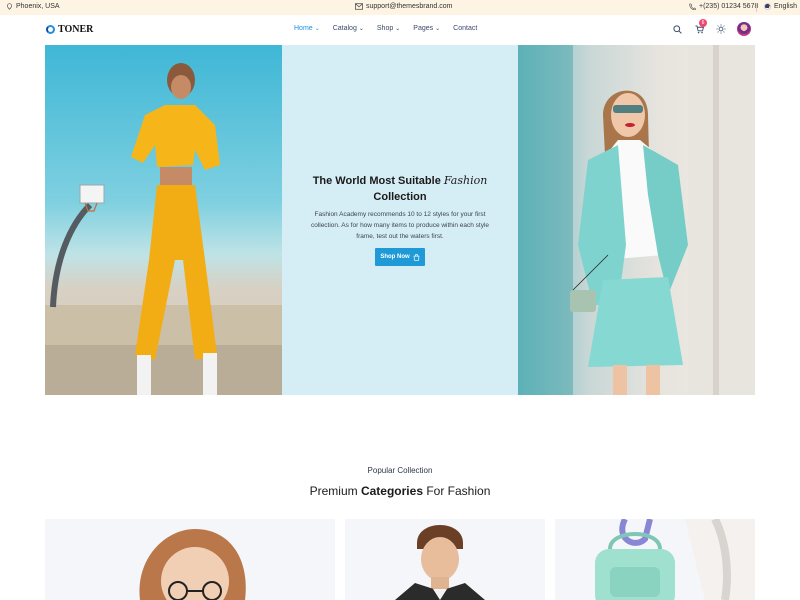 Image resolution: width=800 pixels, height=600 pixels. I want to click on nav-item-shop: Shop ⌄, so click(388, 28).